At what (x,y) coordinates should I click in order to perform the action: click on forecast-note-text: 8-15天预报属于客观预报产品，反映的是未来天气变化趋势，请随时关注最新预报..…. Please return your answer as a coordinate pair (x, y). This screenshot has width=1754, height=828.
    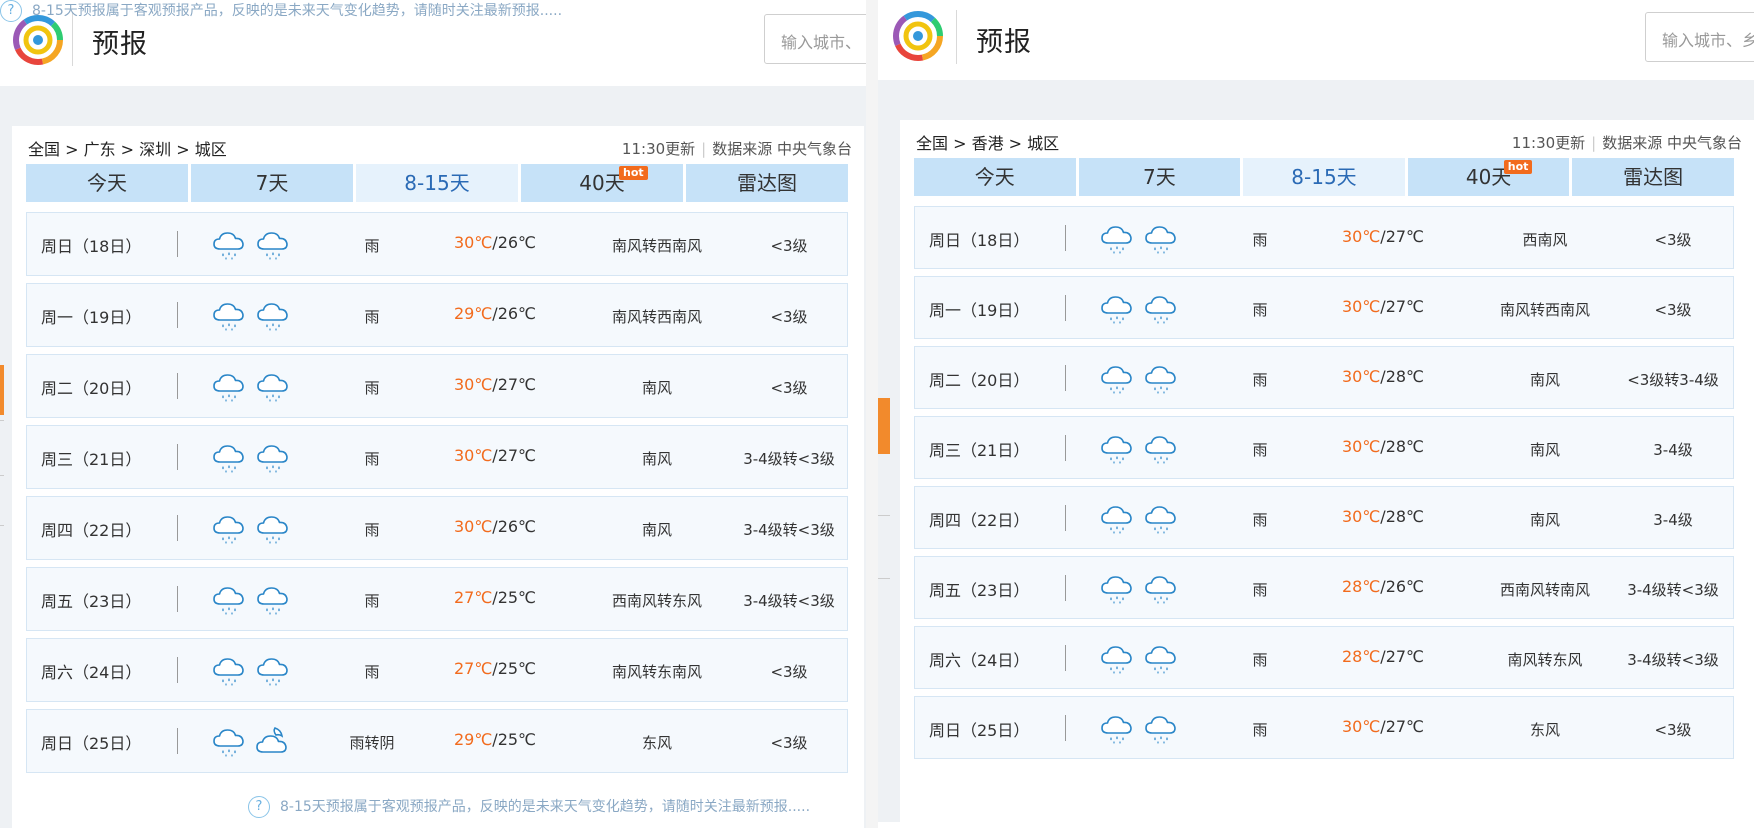
    Looking at the image, I should click on (545, 807).